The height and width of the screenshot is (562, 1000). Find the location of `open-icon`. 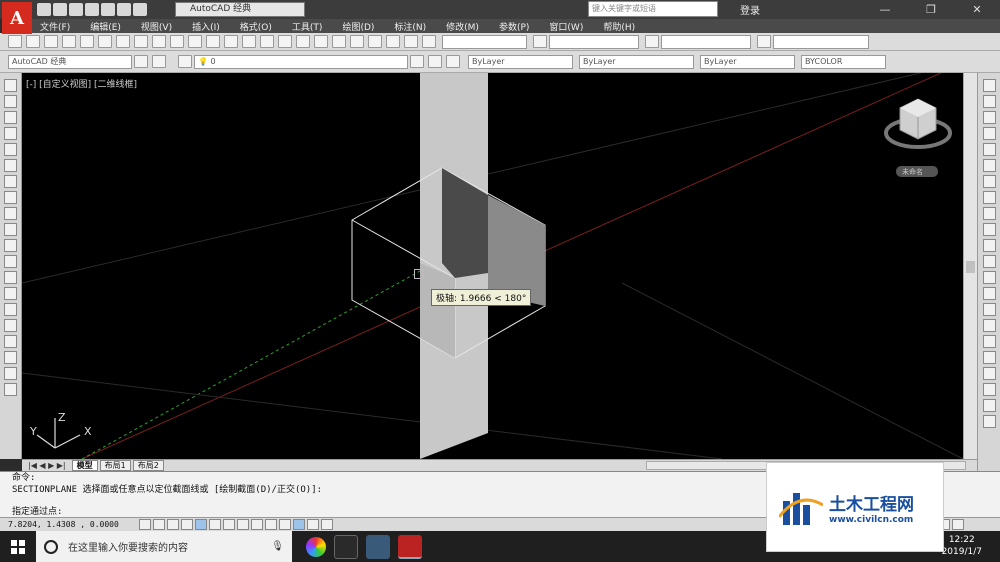

open-icon is located at coordinates (33, 41).